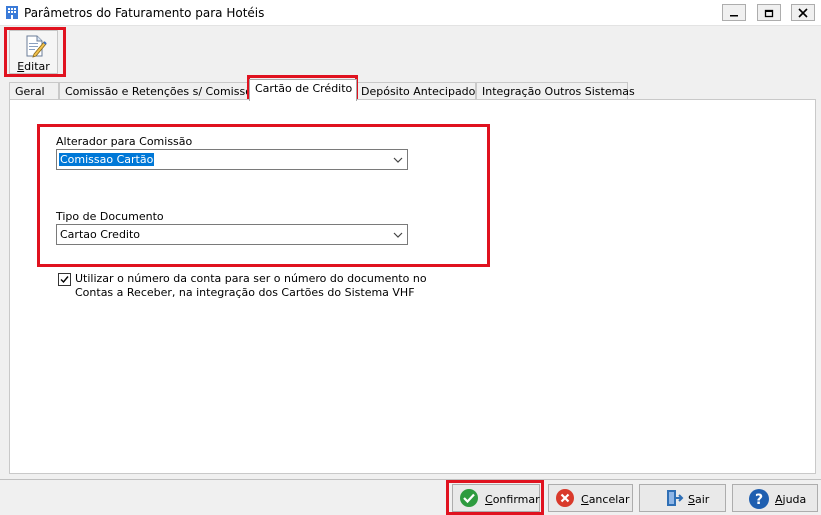 This screenshot has width=821, height=515. I want to click on cancel-button: Cancelar, so click(590, 498).